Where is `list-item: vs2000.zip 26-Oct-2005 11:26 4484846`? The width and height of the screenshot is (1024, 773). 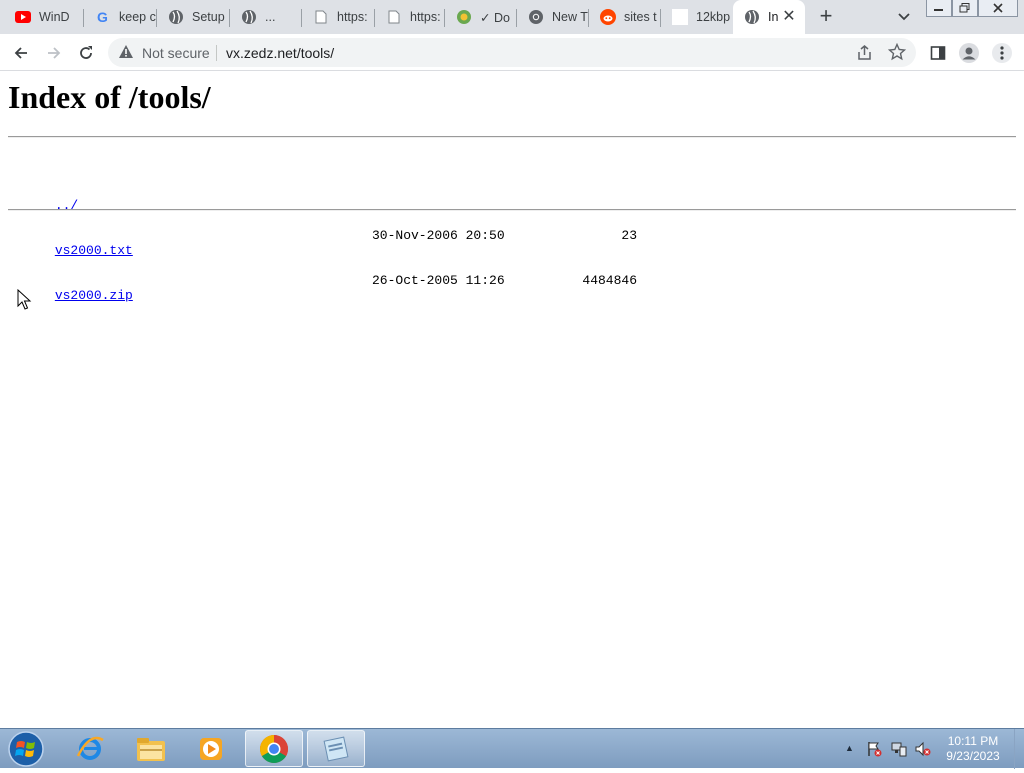
list-item: vs2000.zip 26-Oct-2005 11:26 4484846 is located at coordinates (322, 288).